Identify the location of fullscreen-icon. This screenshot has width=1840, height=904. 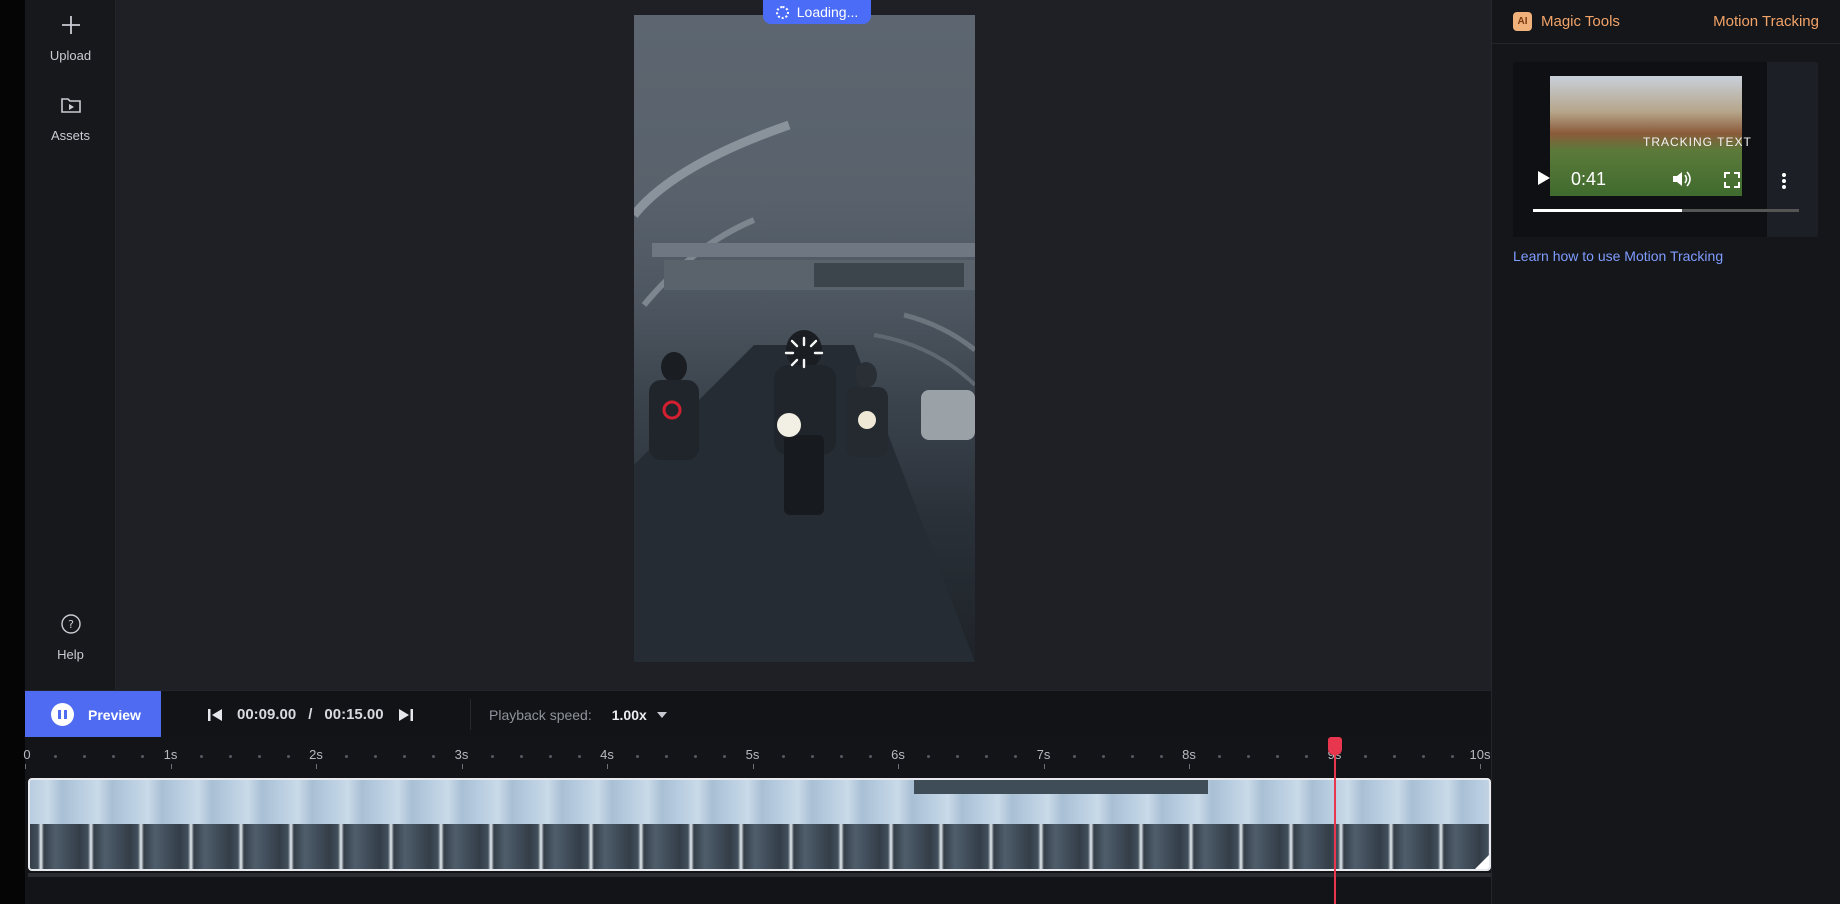
(1732, 182).